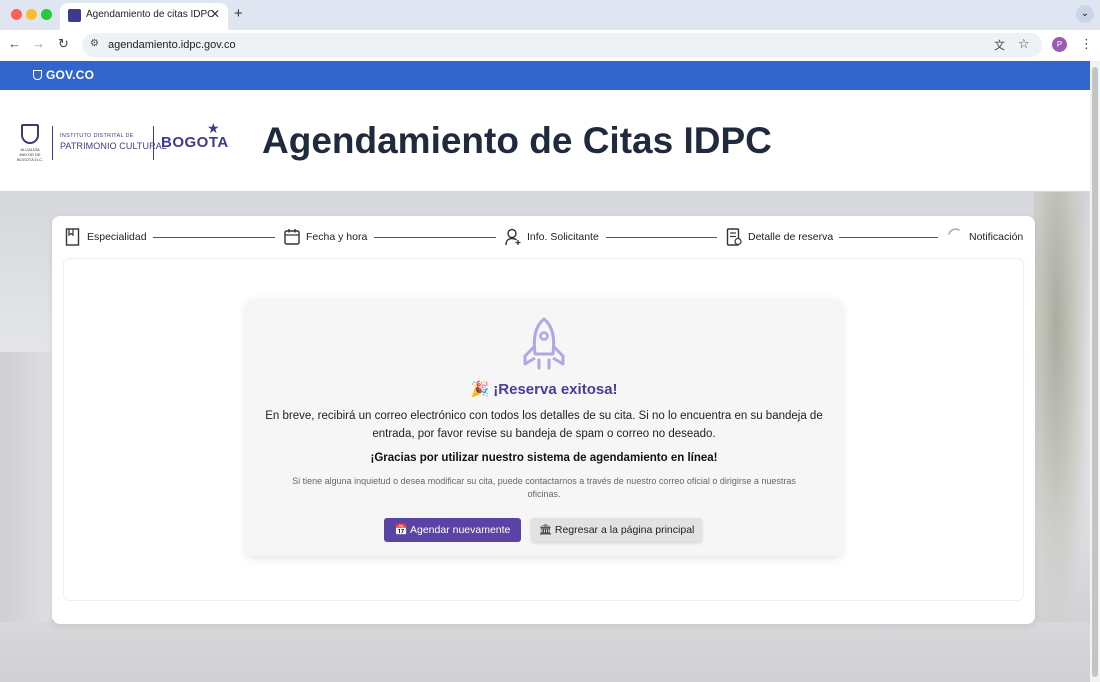 Image resolution: width=1100 pixels, height=682 pixels. Describe the element at coordinates (563, 237) in the screenshot. I see `step-label: Info. Solicitante` at that location.